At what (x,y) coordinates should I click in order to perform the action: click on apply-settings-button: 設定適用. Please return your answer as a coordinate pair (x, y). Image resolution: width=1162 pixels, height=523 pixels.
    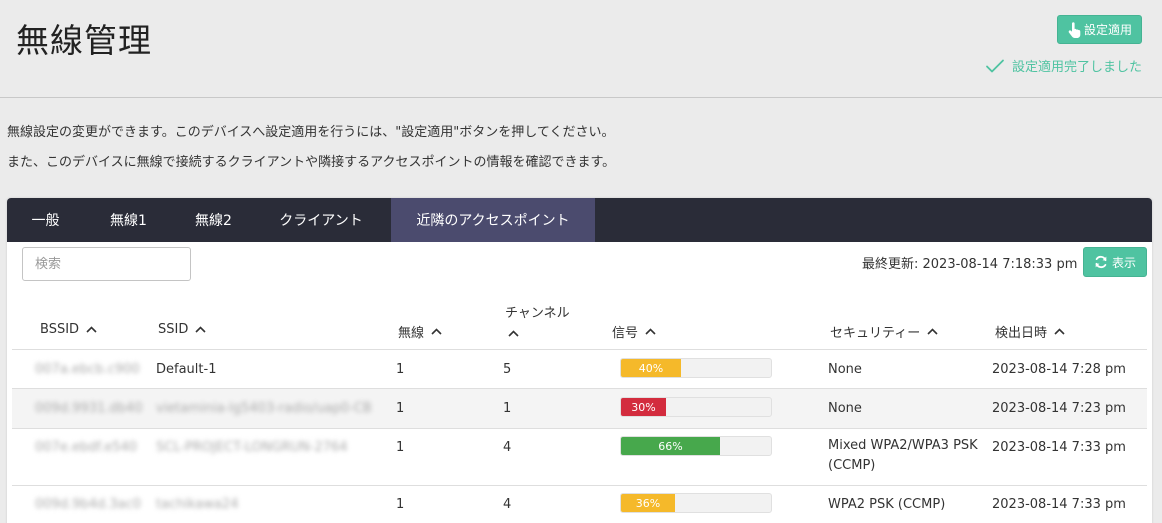
    Looking at the image, I should click on (1099, 29).